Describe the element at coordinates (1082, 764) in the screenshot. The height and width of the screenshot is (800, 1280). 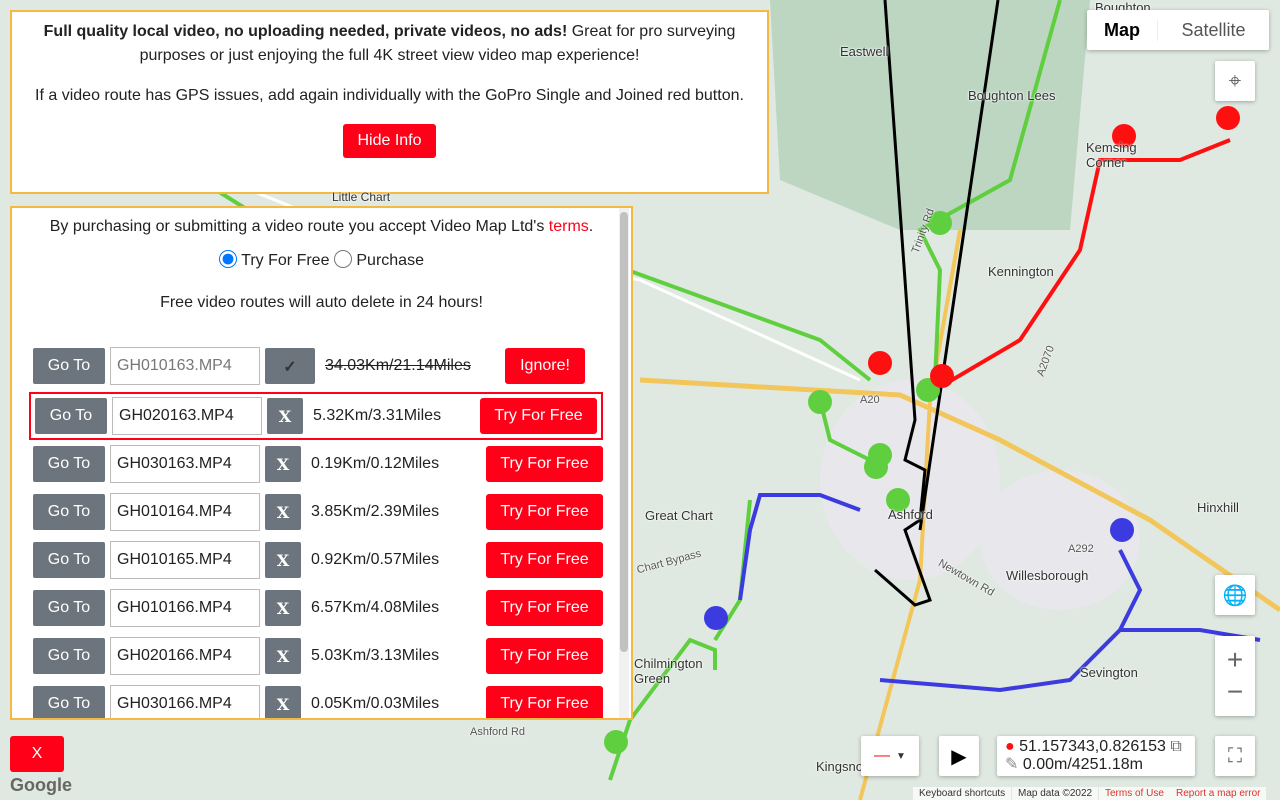
I see `distance-text: 0.00m/4251.18m` at that location.